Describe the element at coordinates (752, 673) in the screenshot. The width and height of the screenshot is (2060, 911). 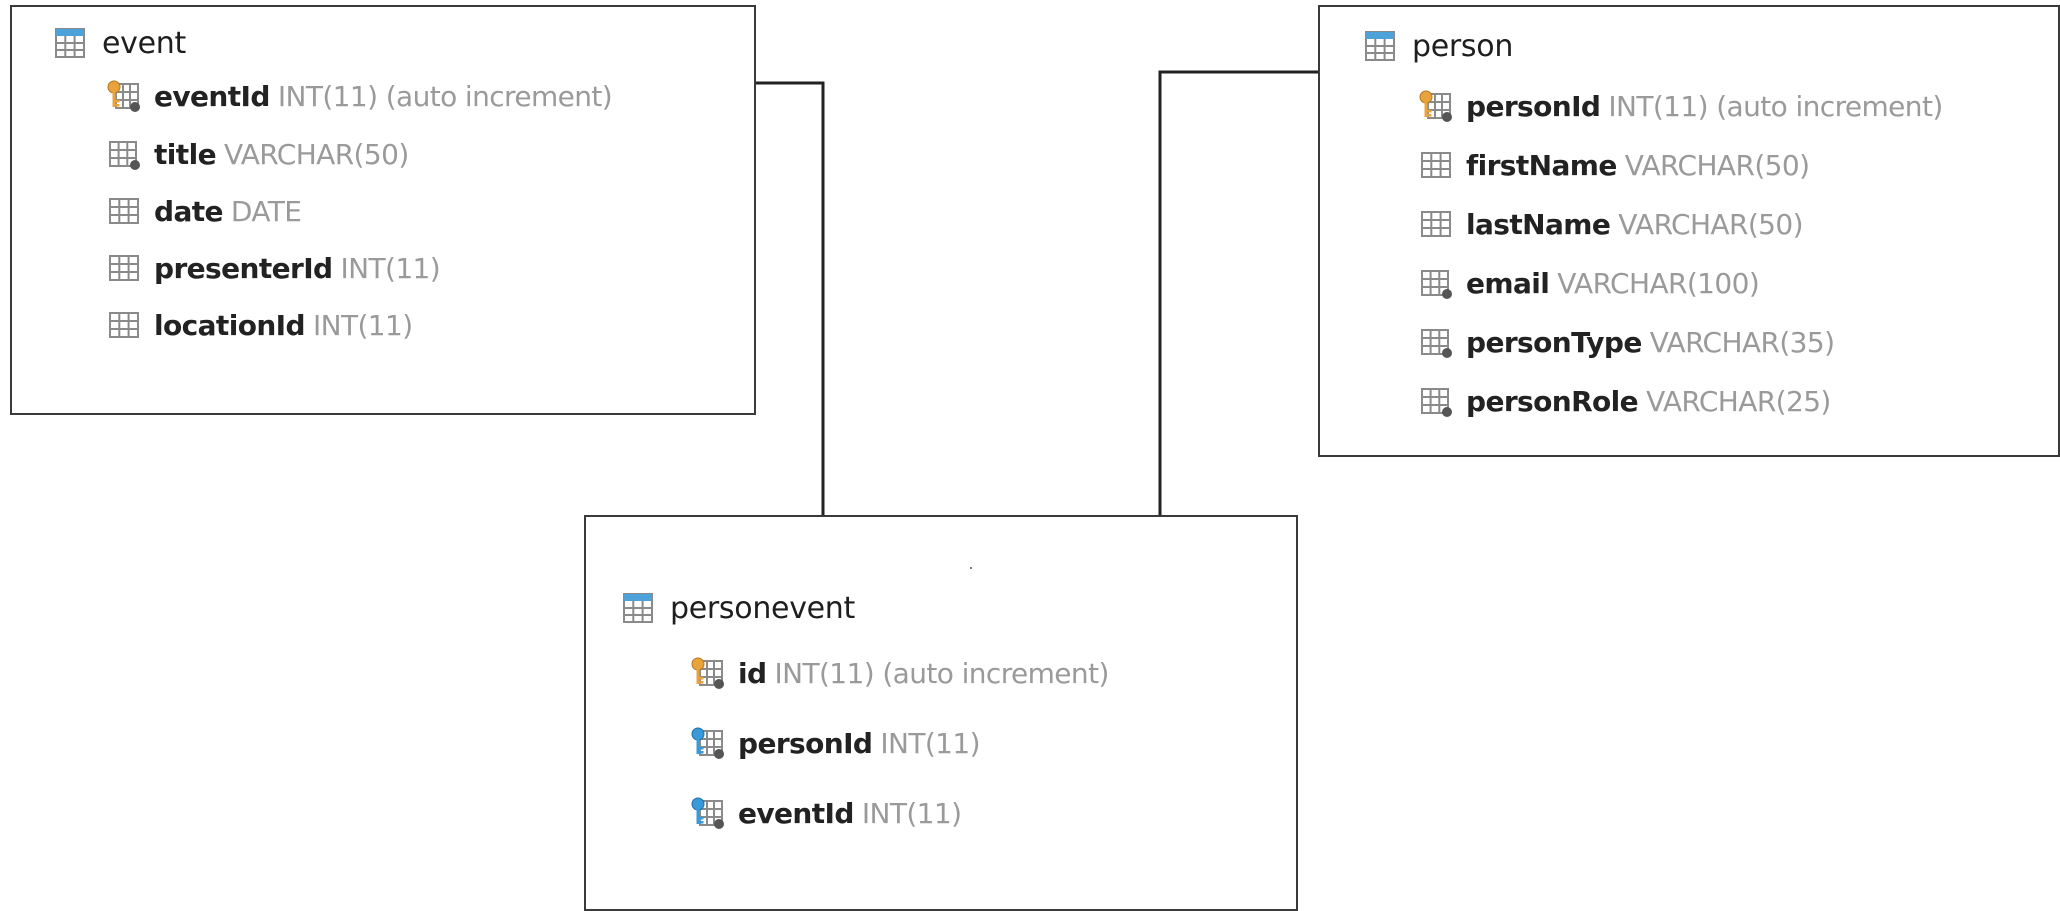
I see `field-name: id` at that location.